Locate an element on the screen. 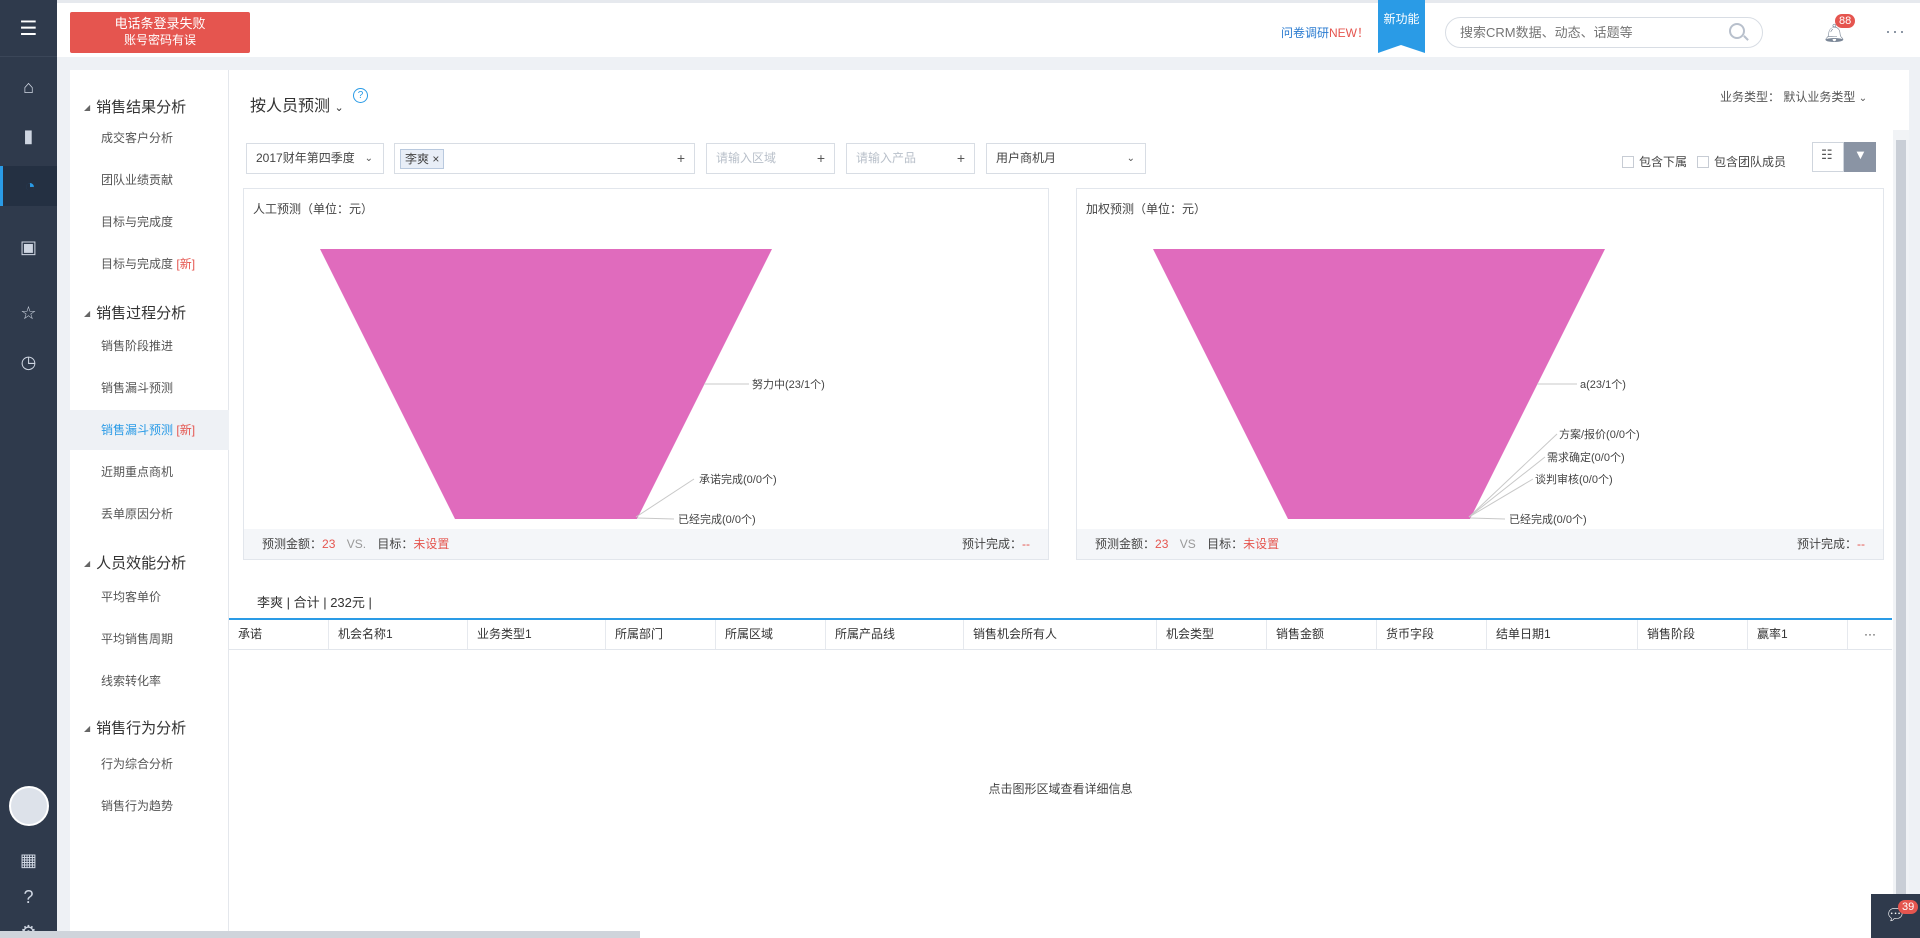 Image resolution: width=1920 pixels, height=938 pixels. person-chip: 李爽 × is located at coordinates (422, 159).